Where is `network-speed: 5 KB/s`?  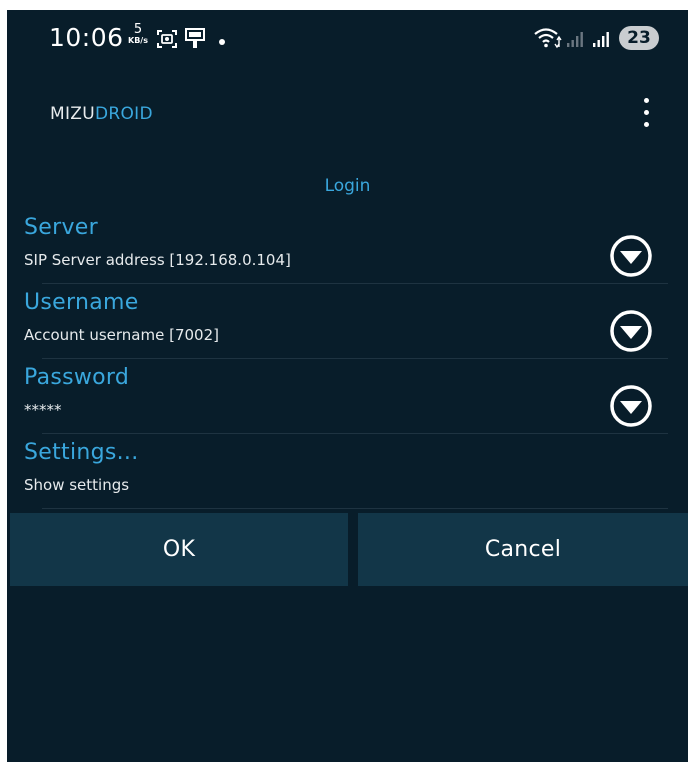 network-speed: 5 KB/s is located at coordinates (138, 34).